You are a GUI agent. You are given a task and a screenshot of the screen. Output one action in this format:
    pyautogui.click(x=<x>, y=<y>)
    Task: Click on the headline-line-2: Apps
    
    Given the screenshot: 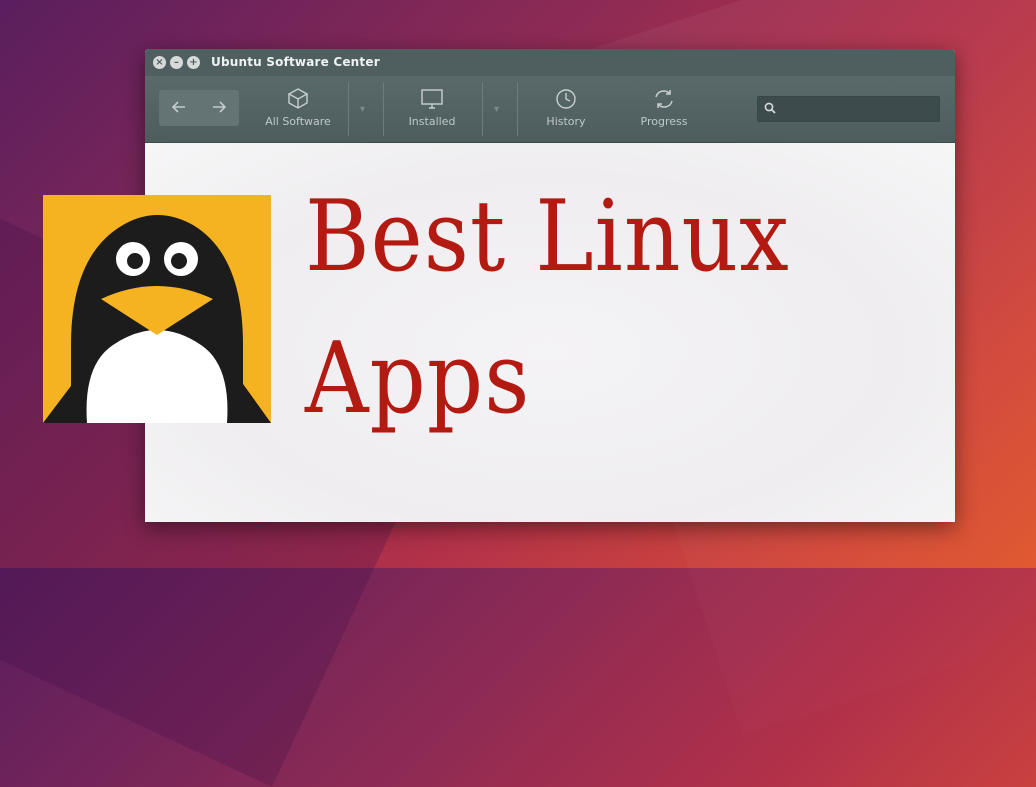 What is the action you would take?
    pyautogui.click(x=418, y=378)
    